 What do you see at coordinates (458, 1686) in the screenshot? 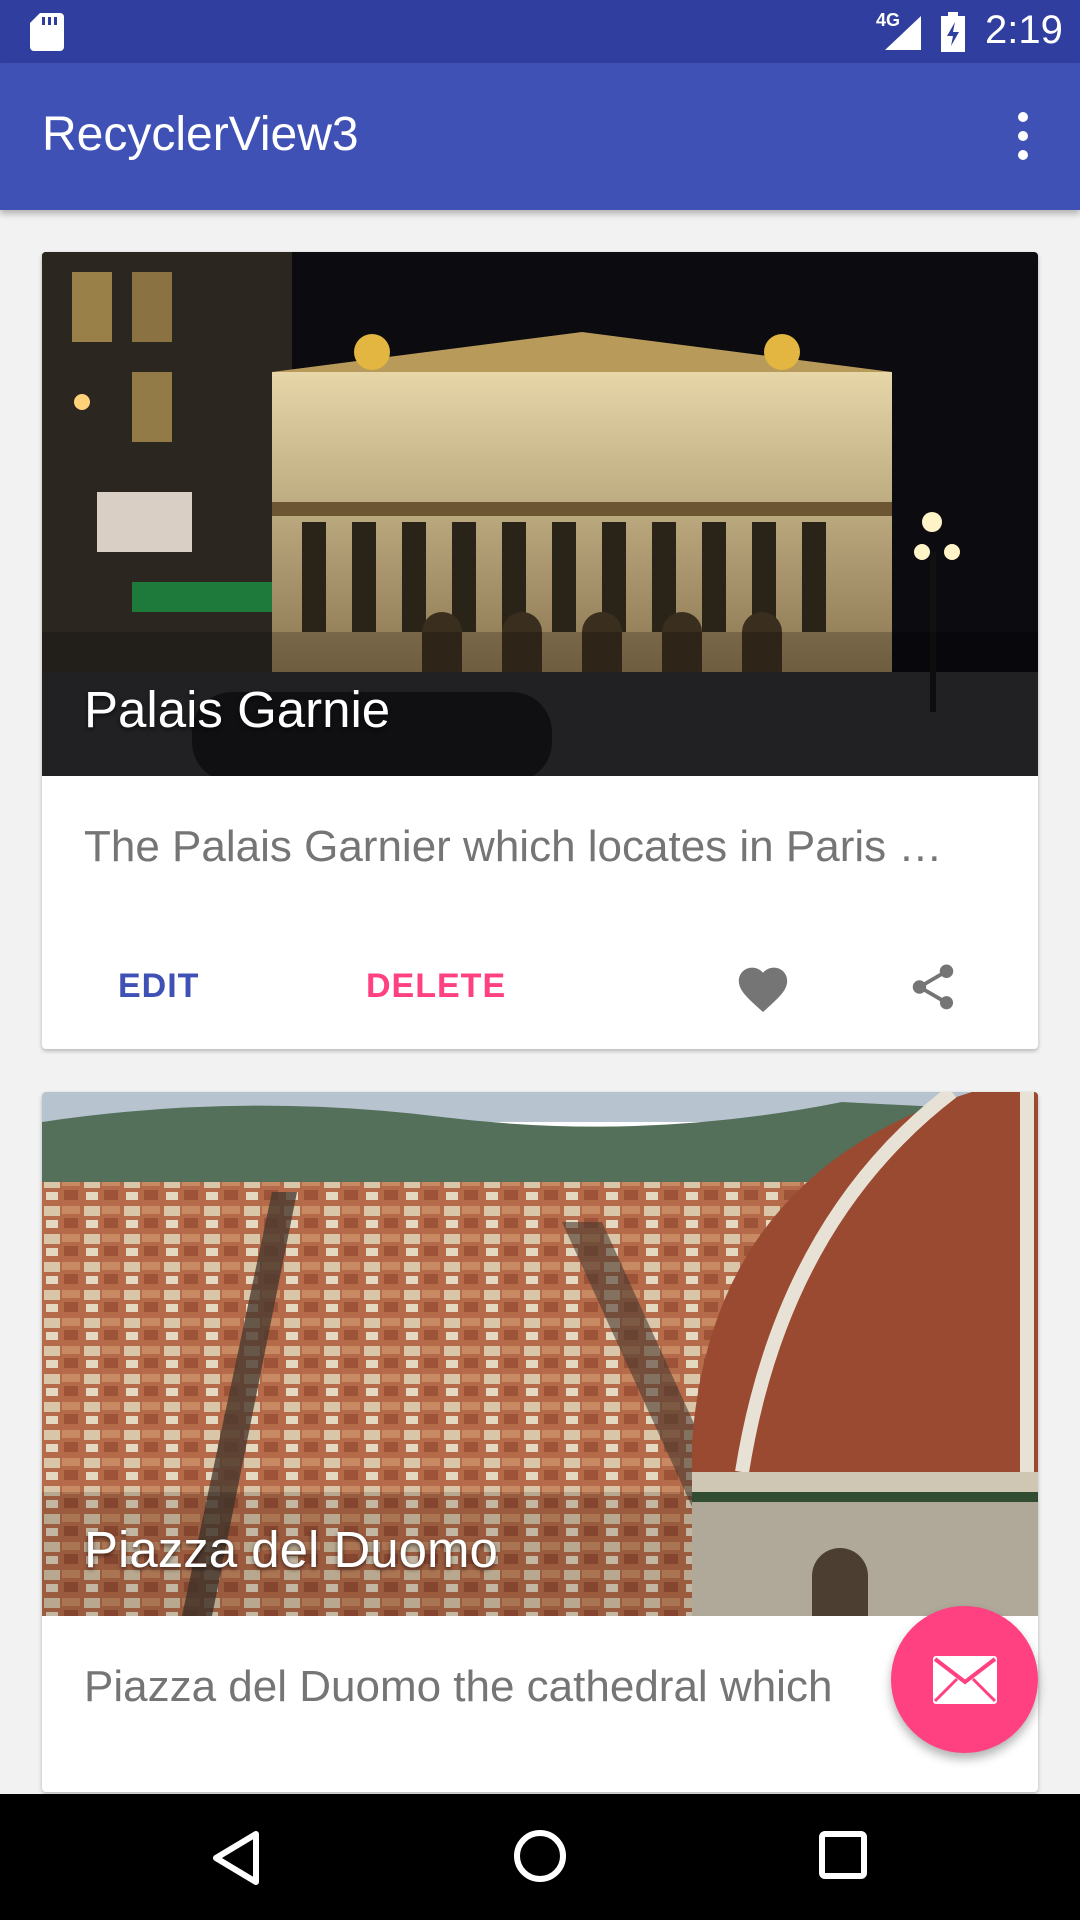
I see `card-description: Piazza del Duomo the cathedral which` at bounding box center [458, 1686].